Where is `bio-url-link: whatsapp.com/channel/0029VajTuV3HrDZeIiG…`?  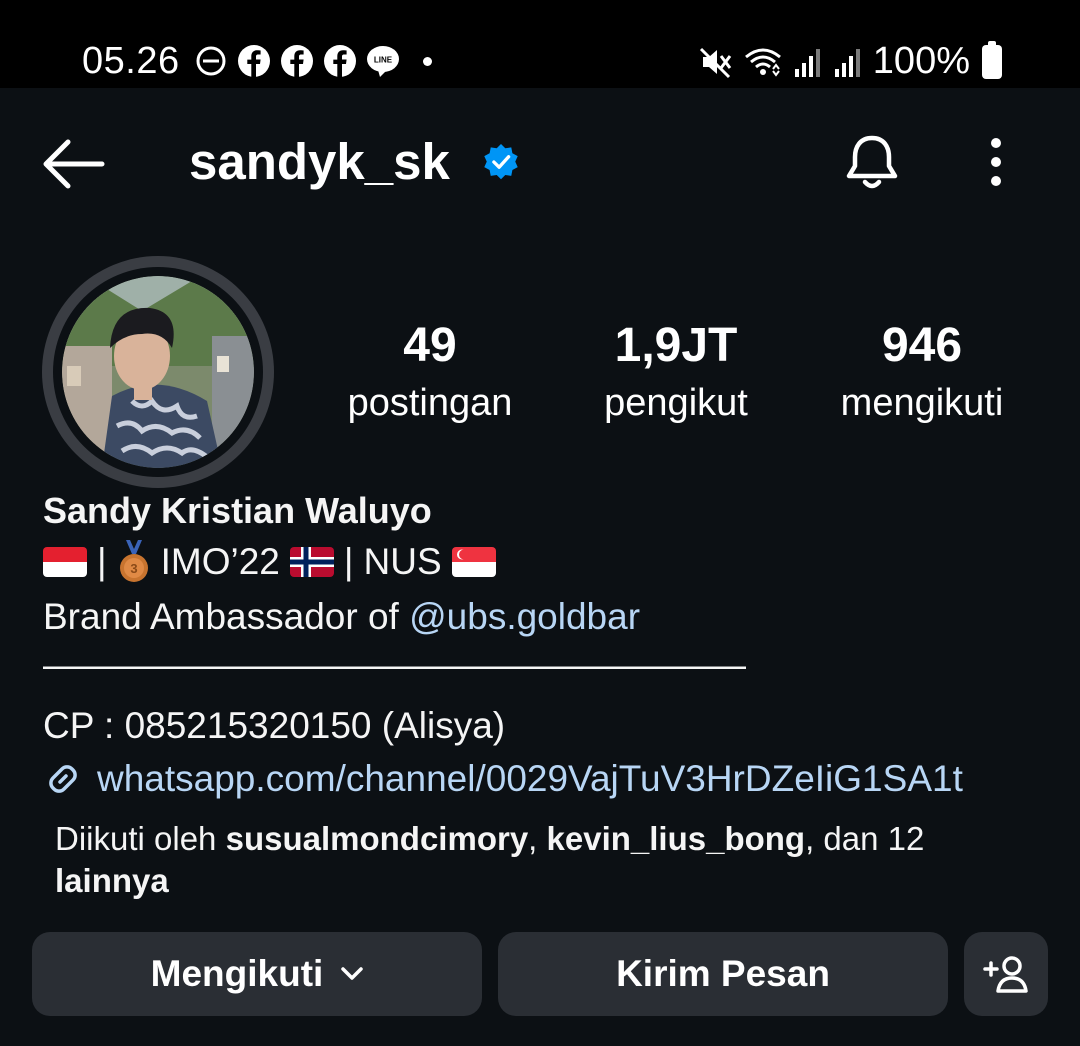
bio-url-link: whatsapp.com/channel/0029VajTuV3HrDZeIiG… is located at coordinates (530, 779).